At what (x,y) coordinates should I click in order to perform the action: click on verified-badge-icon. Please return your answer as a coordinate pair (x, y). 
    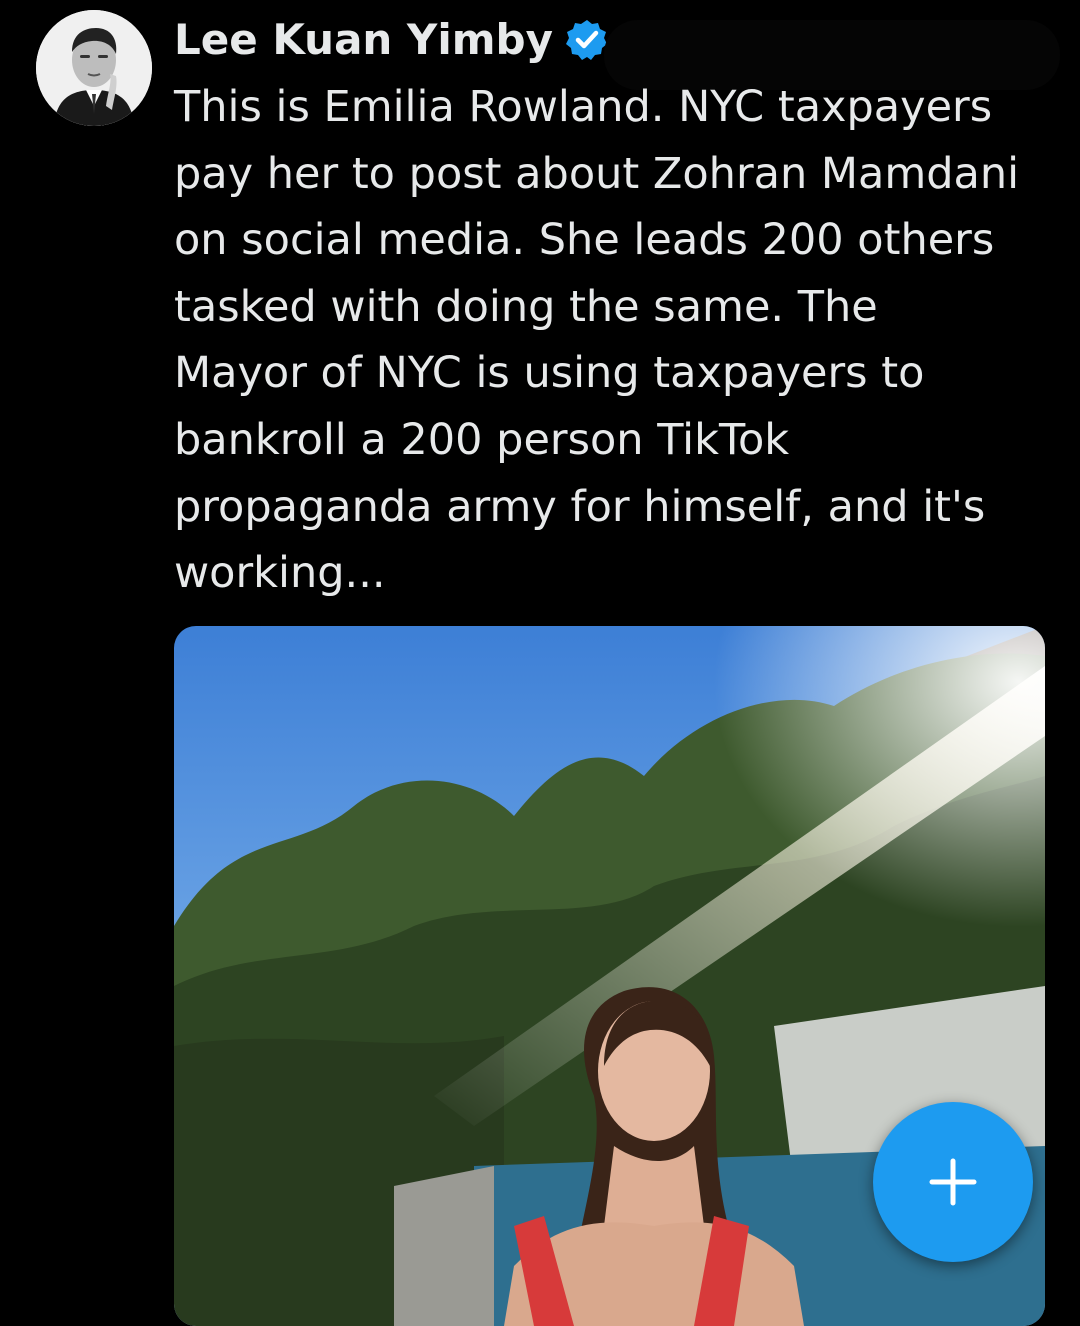
    Looking at the image, I should click on (587, 40).